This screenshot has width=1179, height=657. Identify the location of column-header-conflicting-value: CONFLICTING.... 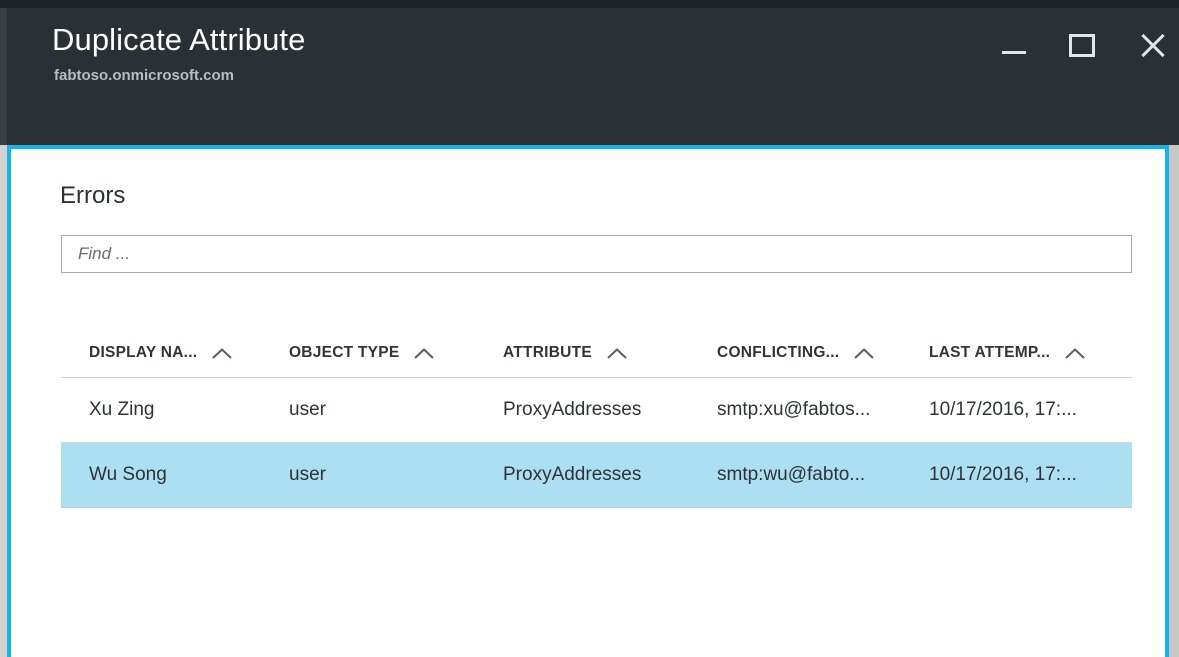
(809, 353).